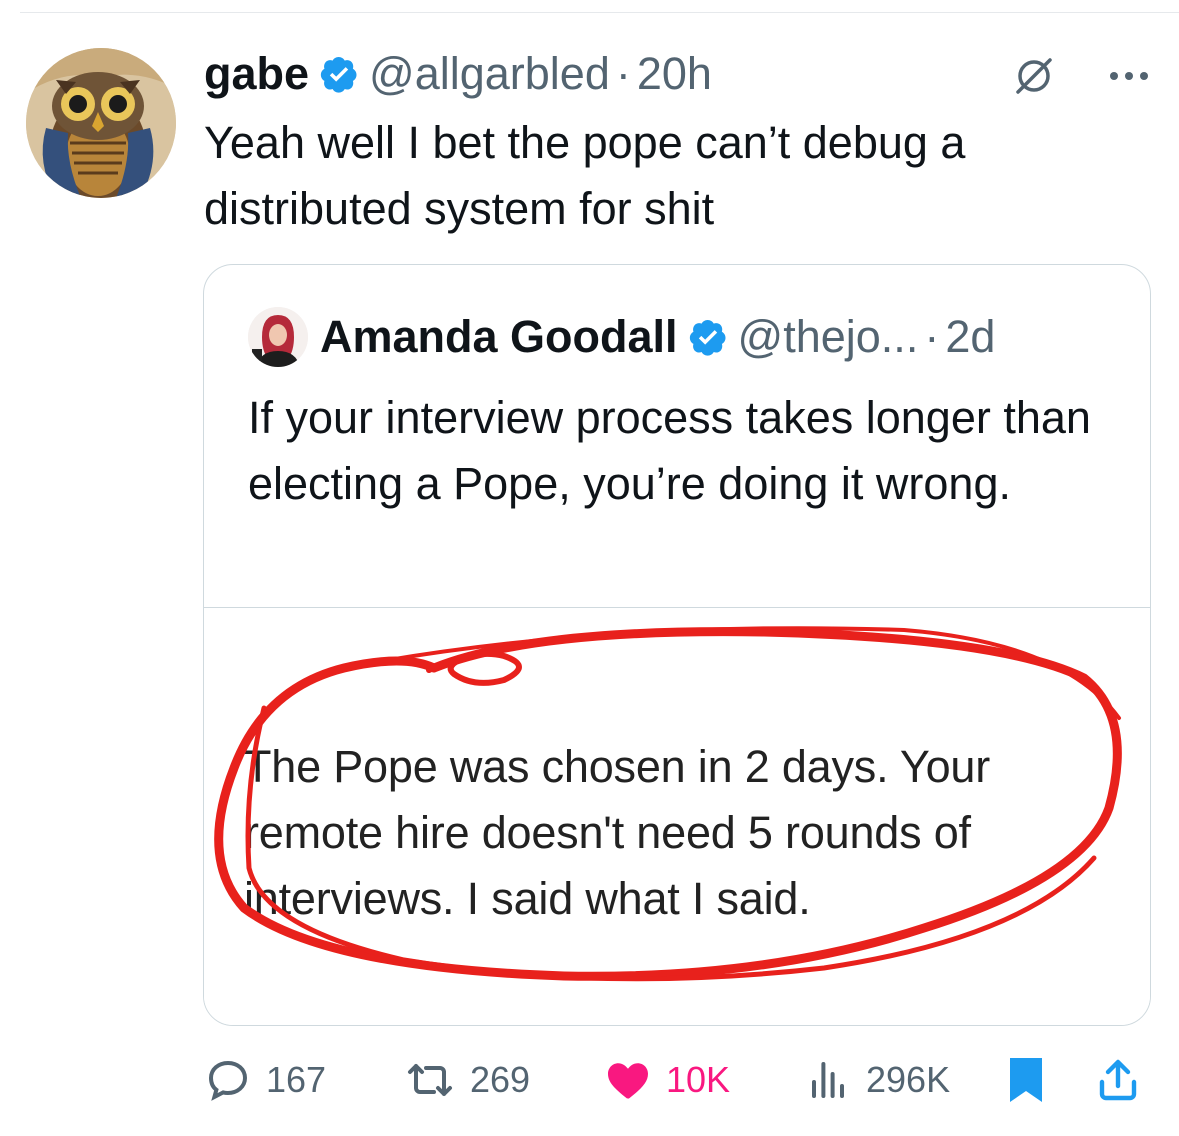 Image resolution: width=1179 pixels, height=1136 pixels. I want to click on reply-count: 167, so click(296, 1079).